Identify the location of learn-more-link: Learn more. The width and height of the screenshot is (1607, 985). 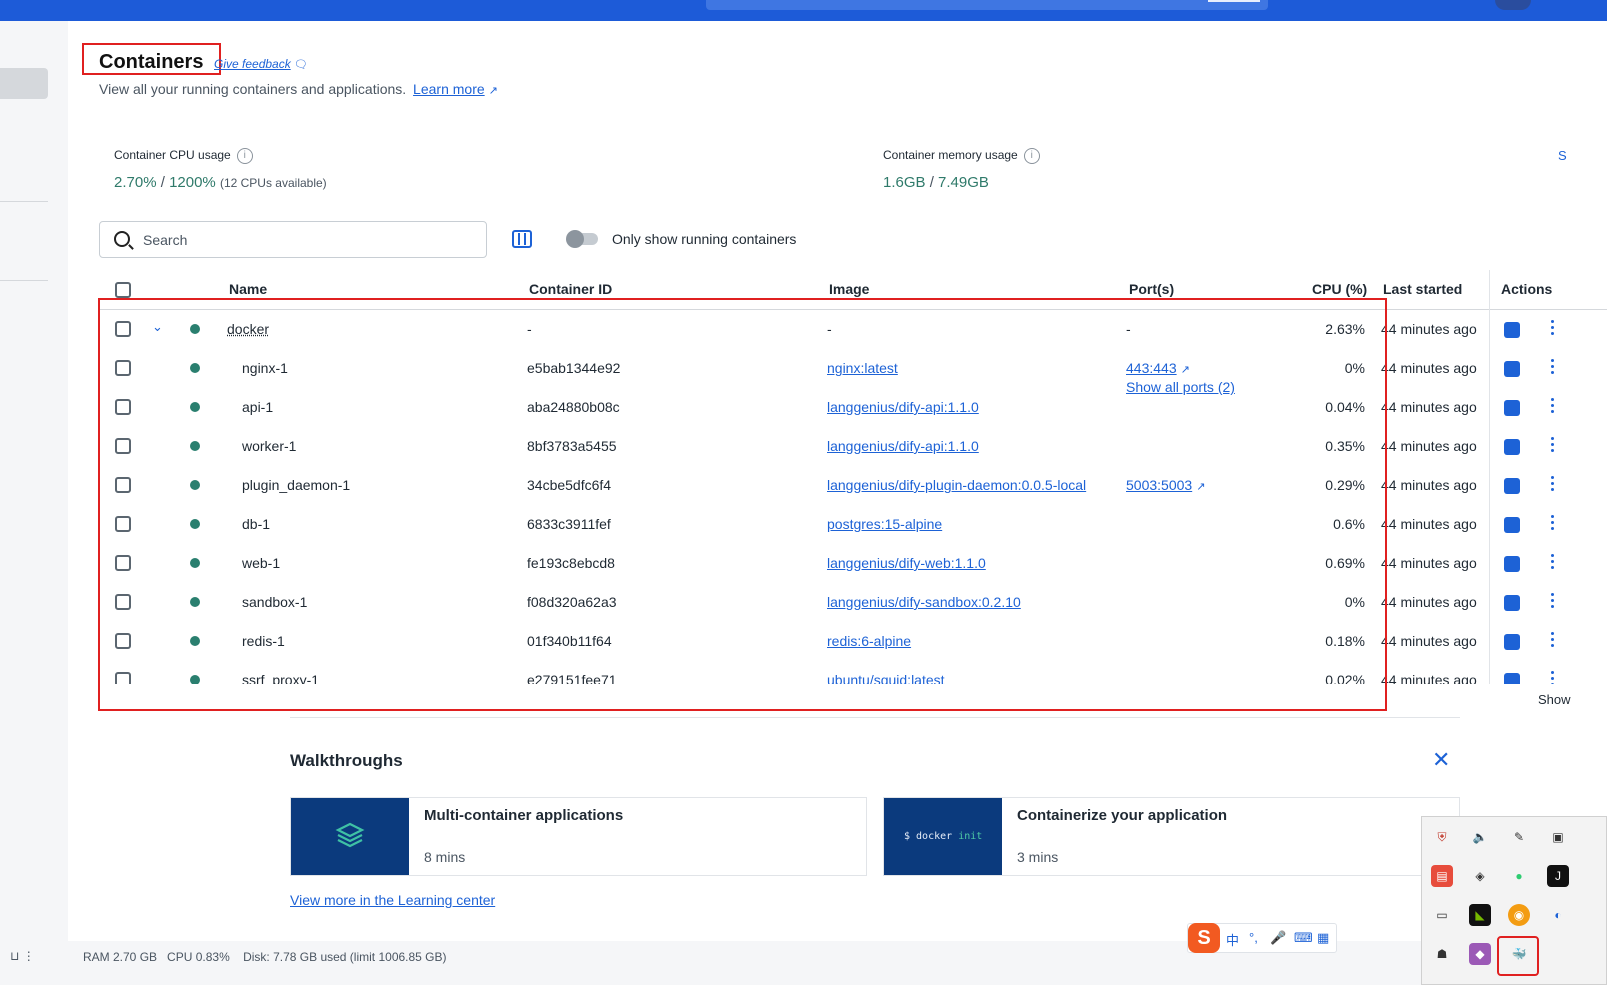
(449, 89).